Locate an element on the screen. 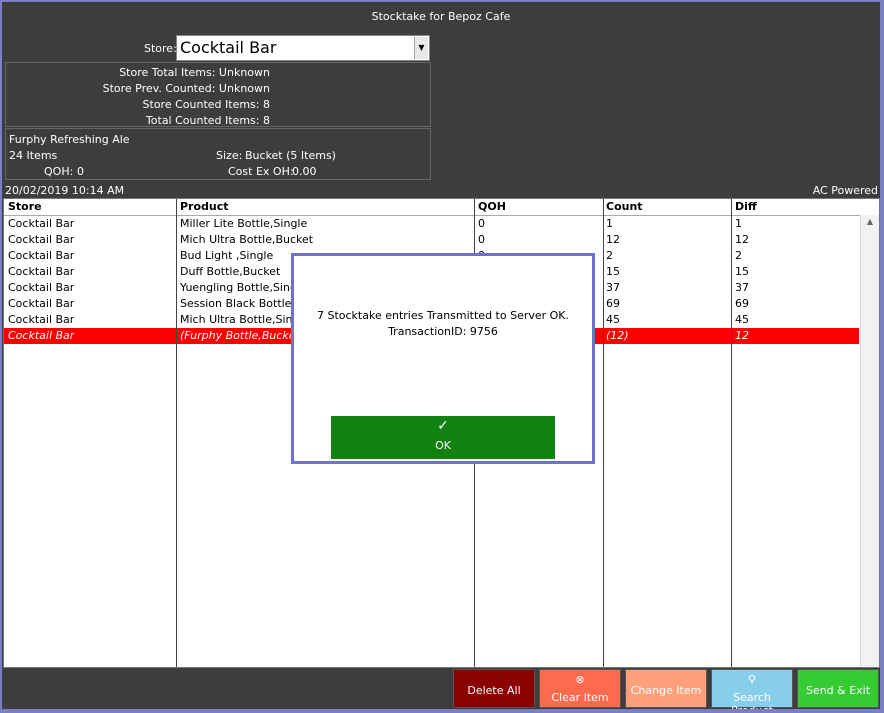 The width and height of the screenshot is (884, 713). qoh-value: 0 is located at coordinates (80, 171).